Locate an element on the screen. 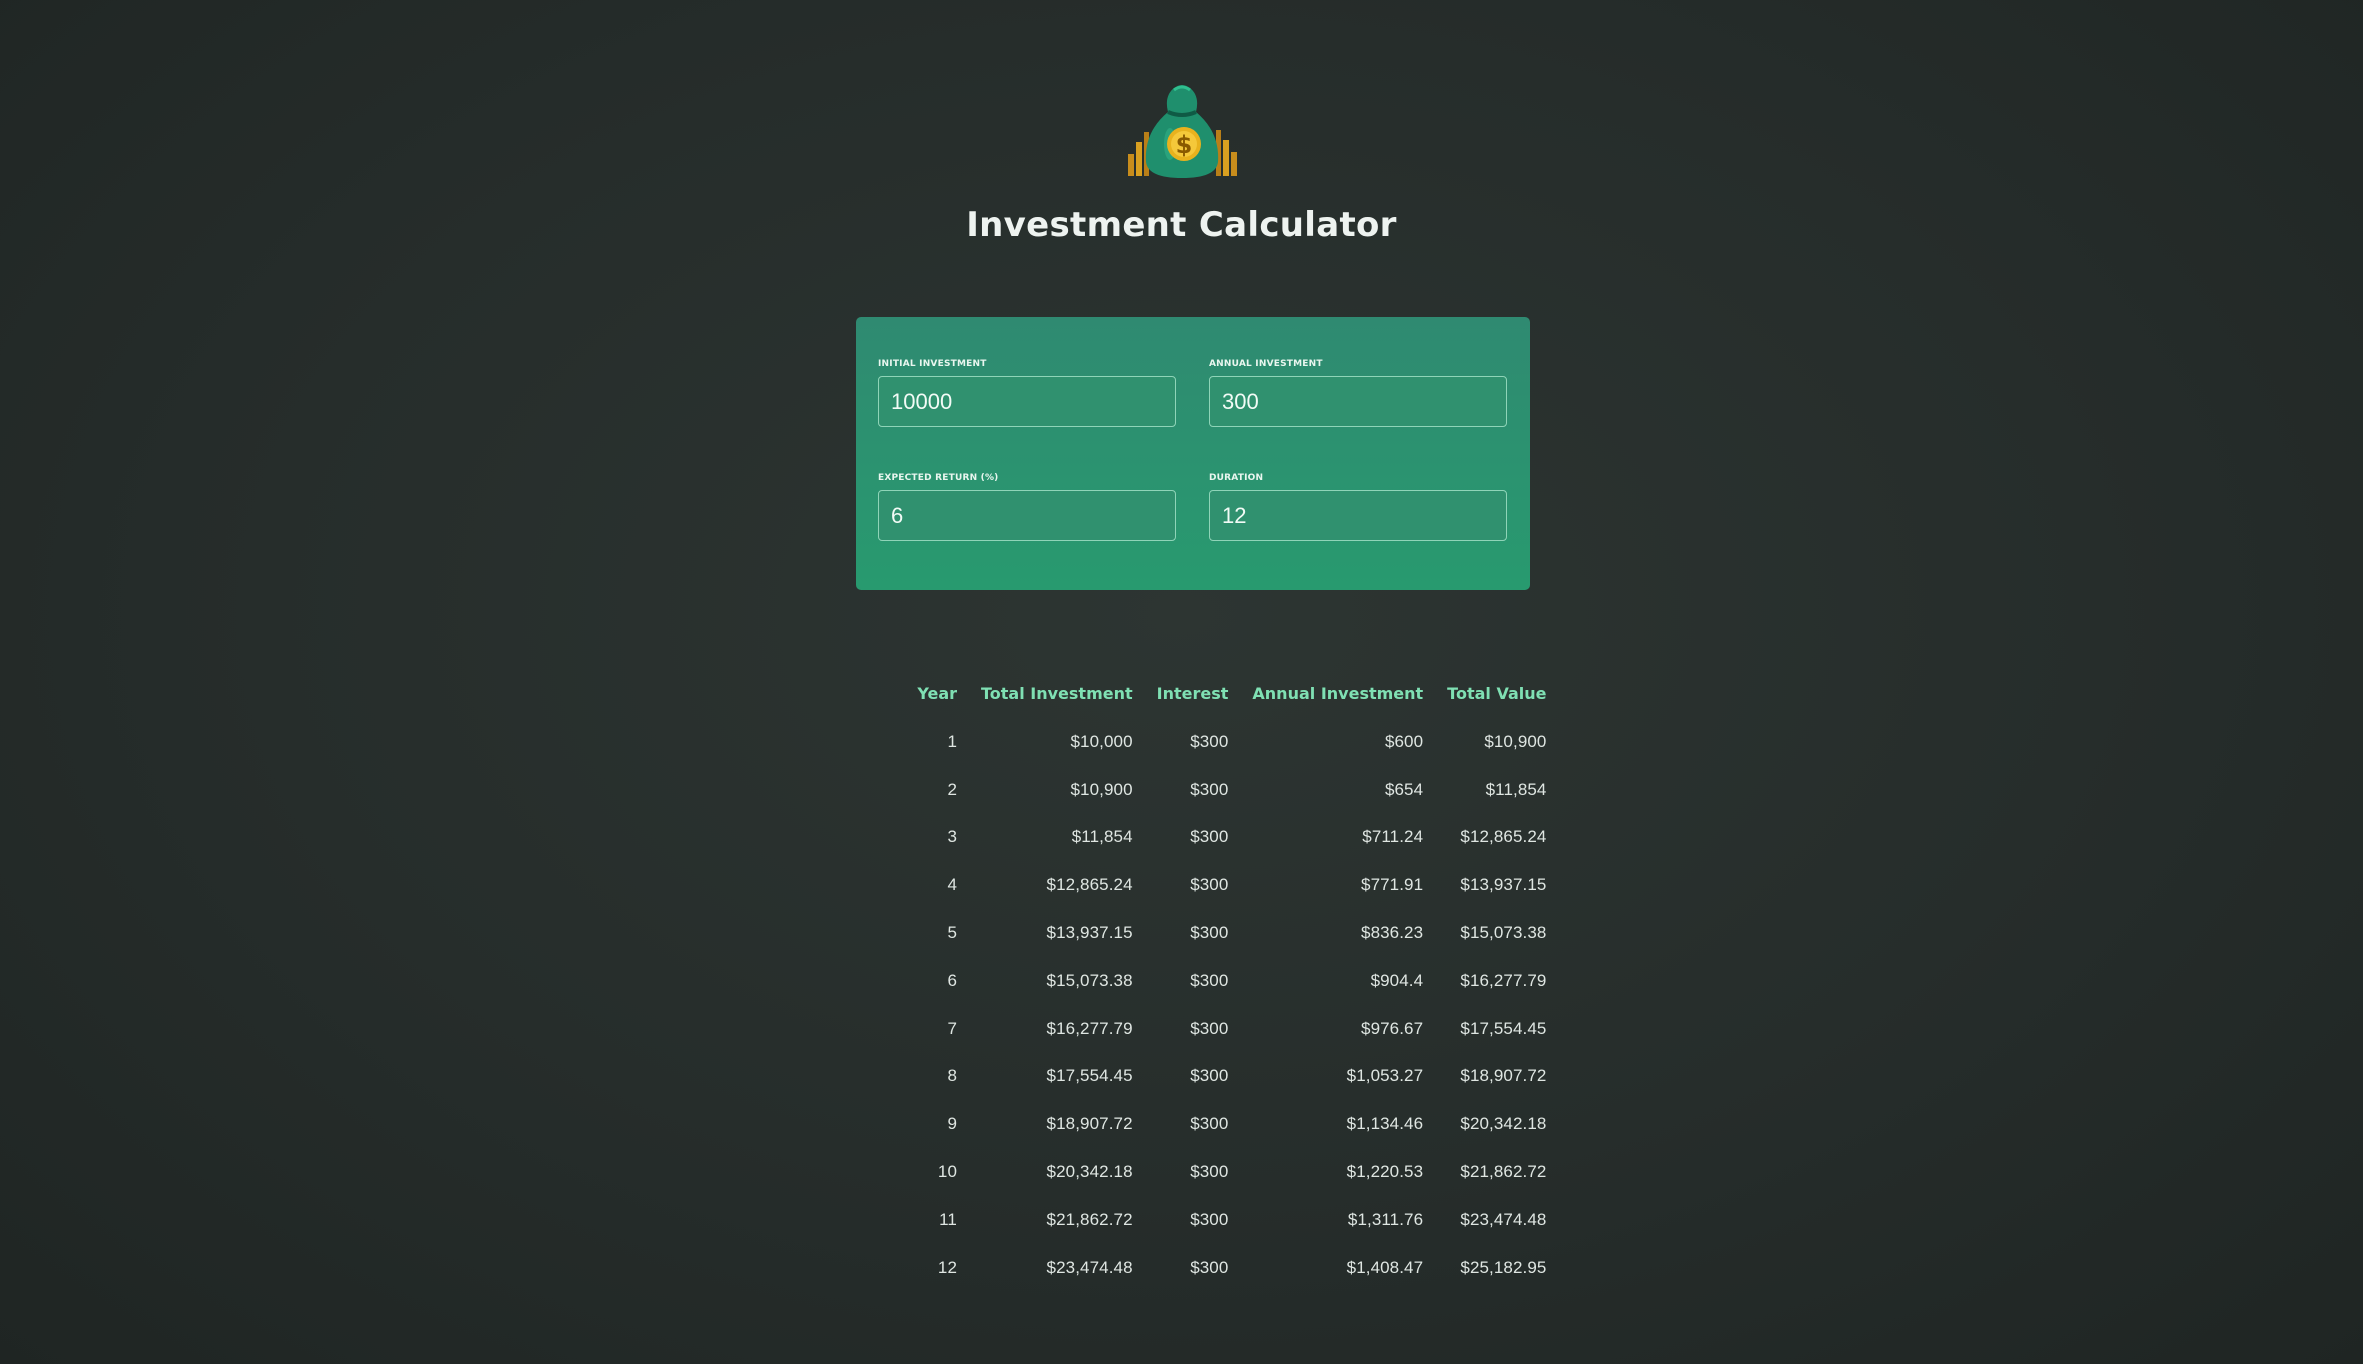 The width and height of the screenshot is (2363, 1364). expected-return-label: EXPECTED RETURN (%) is located at coordinates (938, 478).